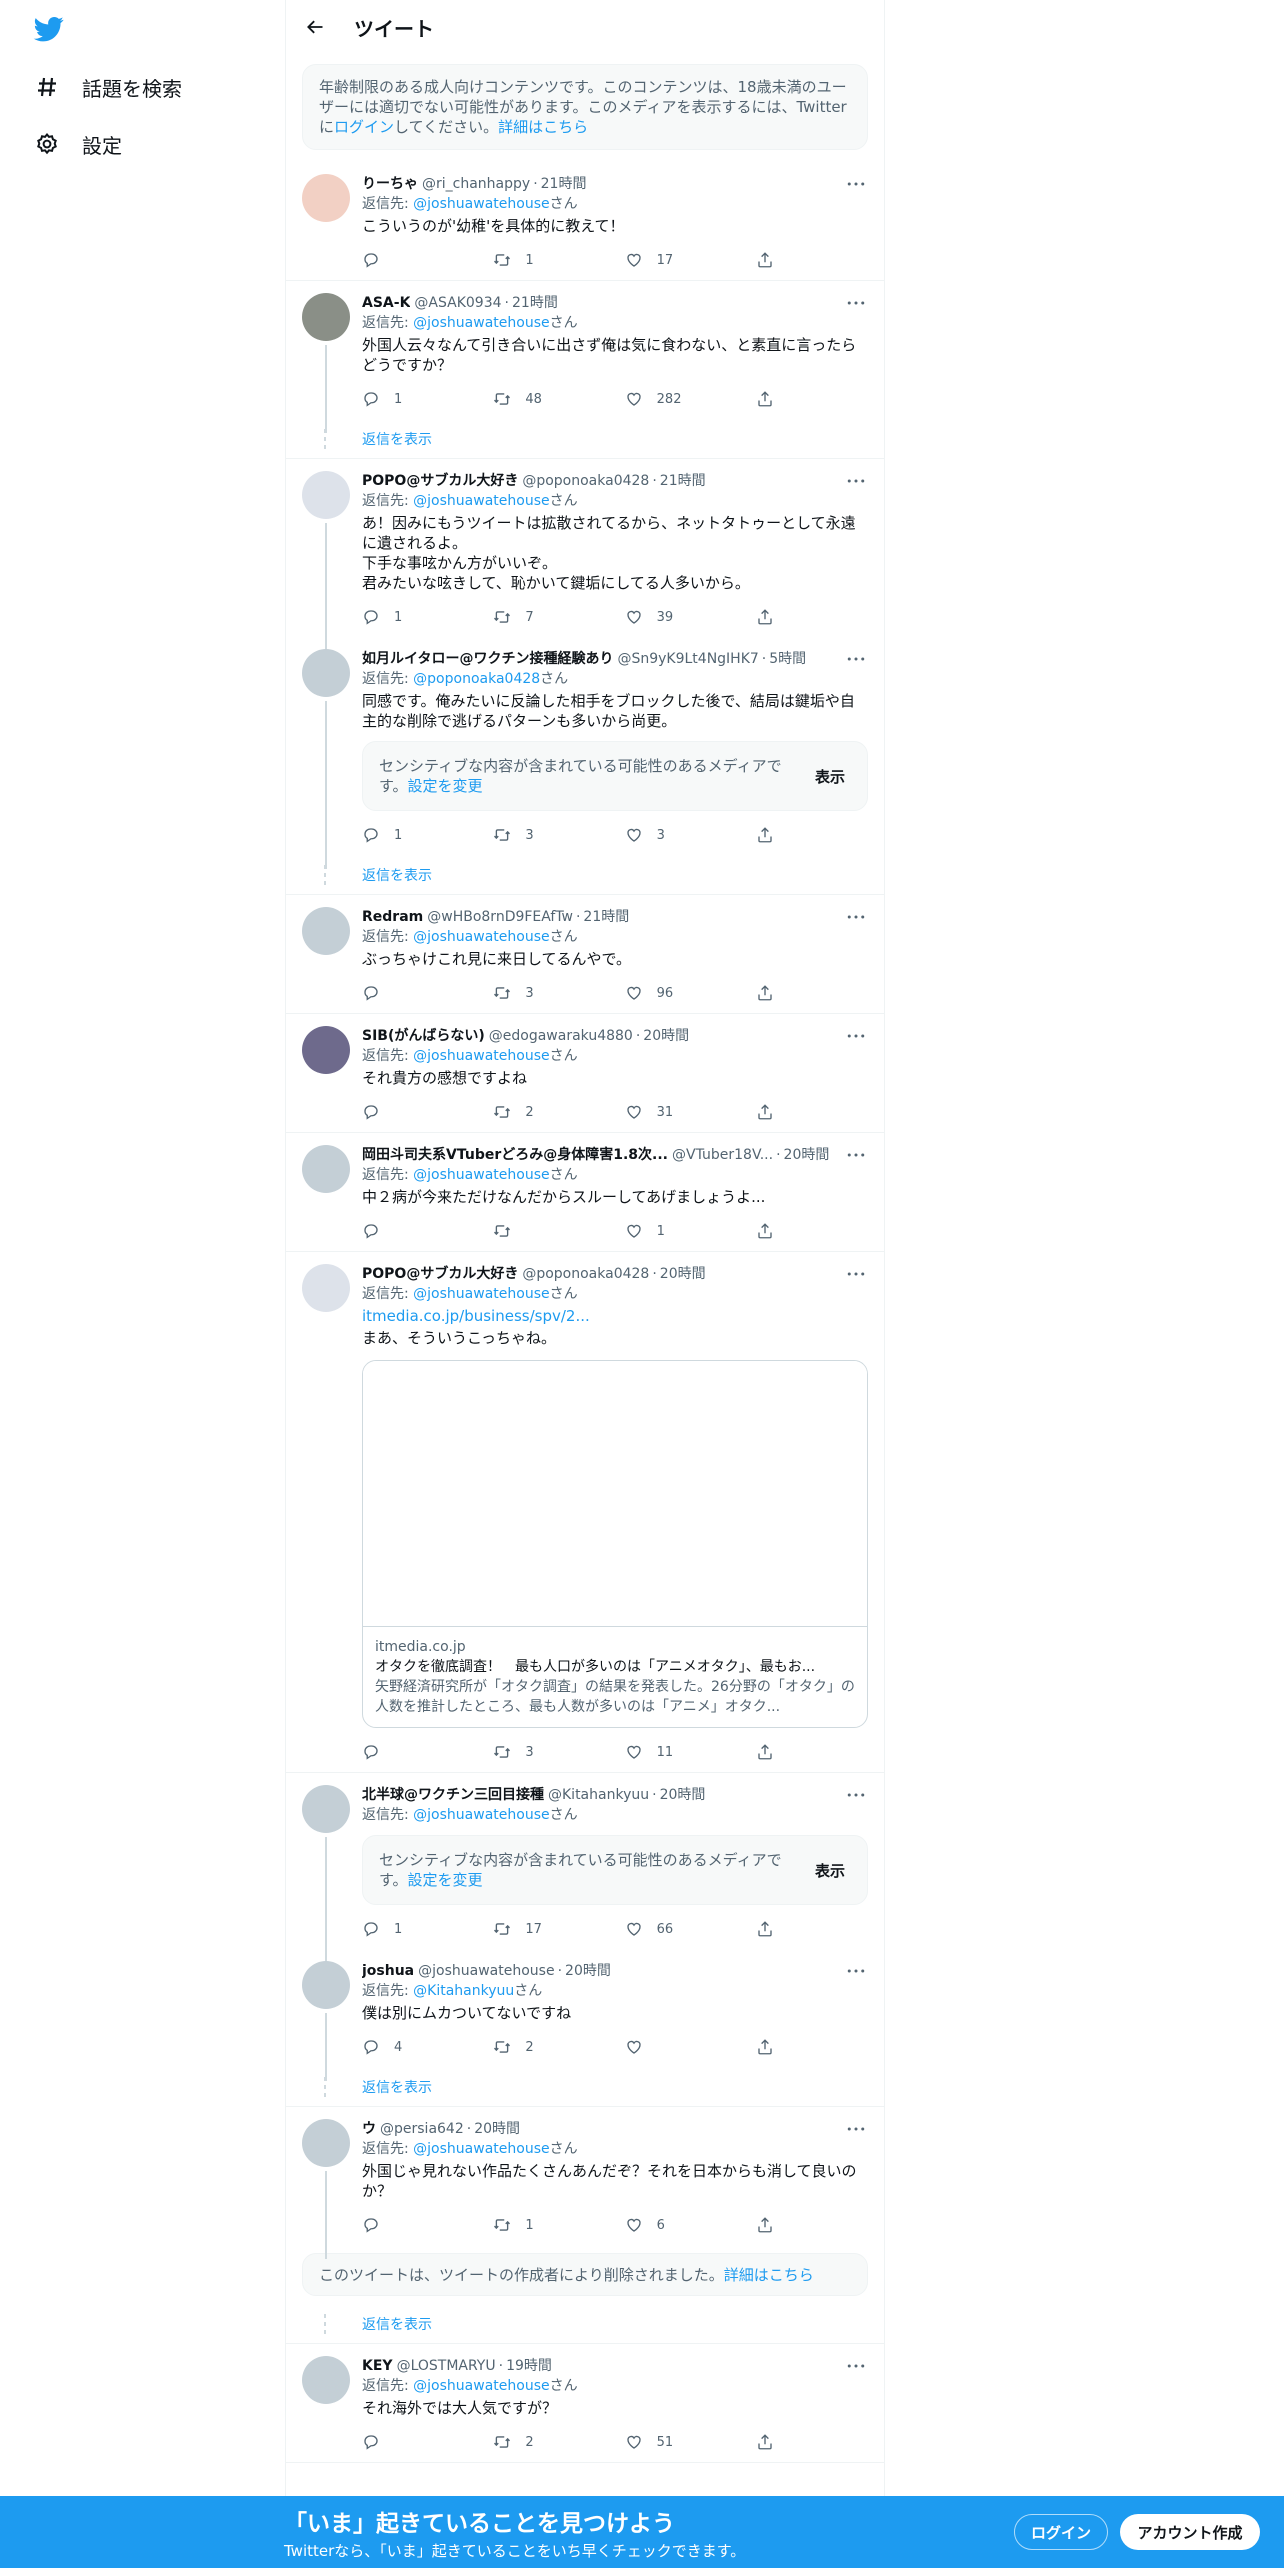 Image resolution: width=1284 pixels, height=2568 pixels. Describe the element at coordinates (655, 617) in the screenshot. I see `like-button: 39` at that location.